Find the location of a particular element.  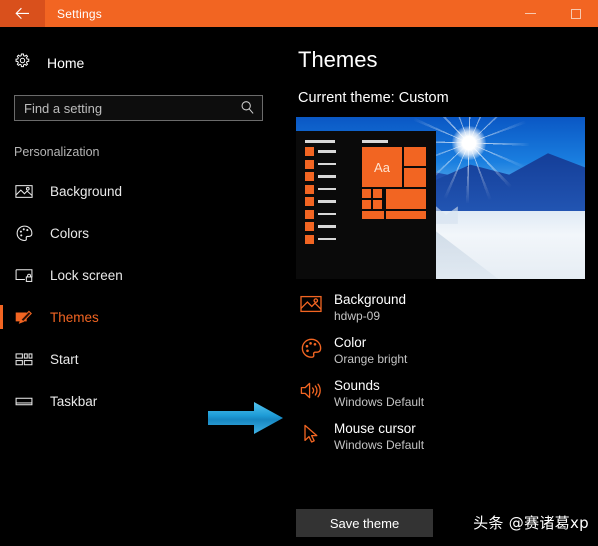

cursor-icon is located at coordinates (311, 432).